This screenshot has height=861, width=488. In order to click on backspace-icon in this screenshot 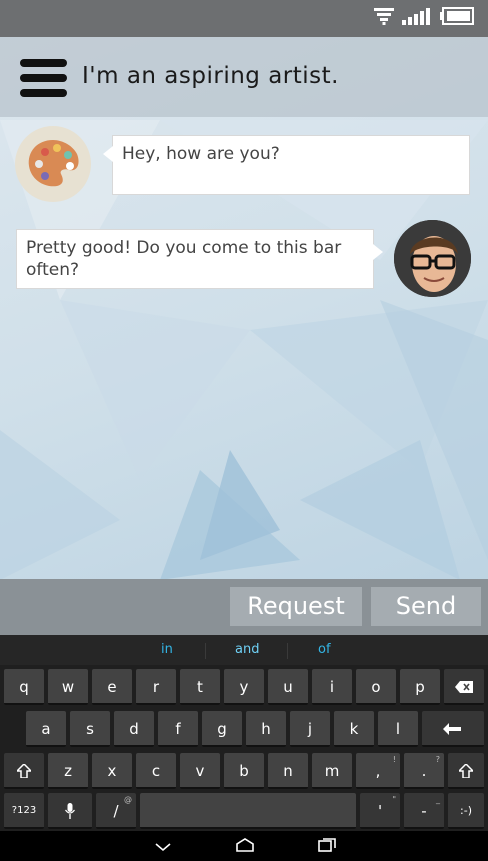, I will do `click(464, 687)`.